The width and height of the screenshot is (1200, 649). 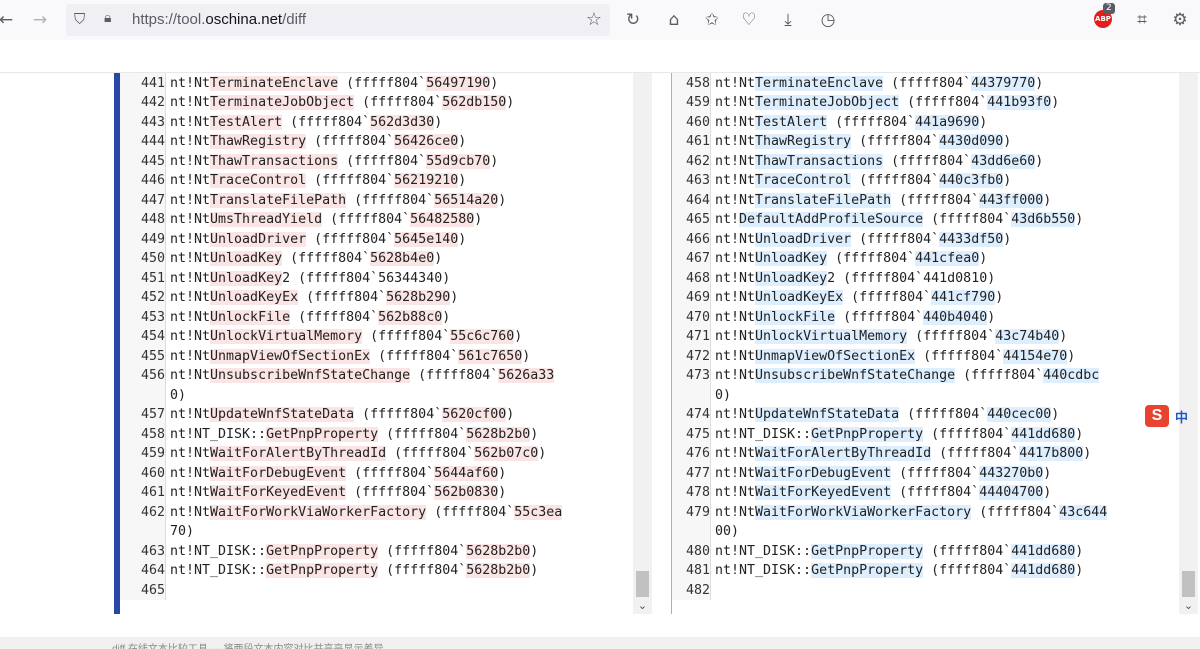 I want to click on crop-icon: ⌗, so click(x=1142, y=20).